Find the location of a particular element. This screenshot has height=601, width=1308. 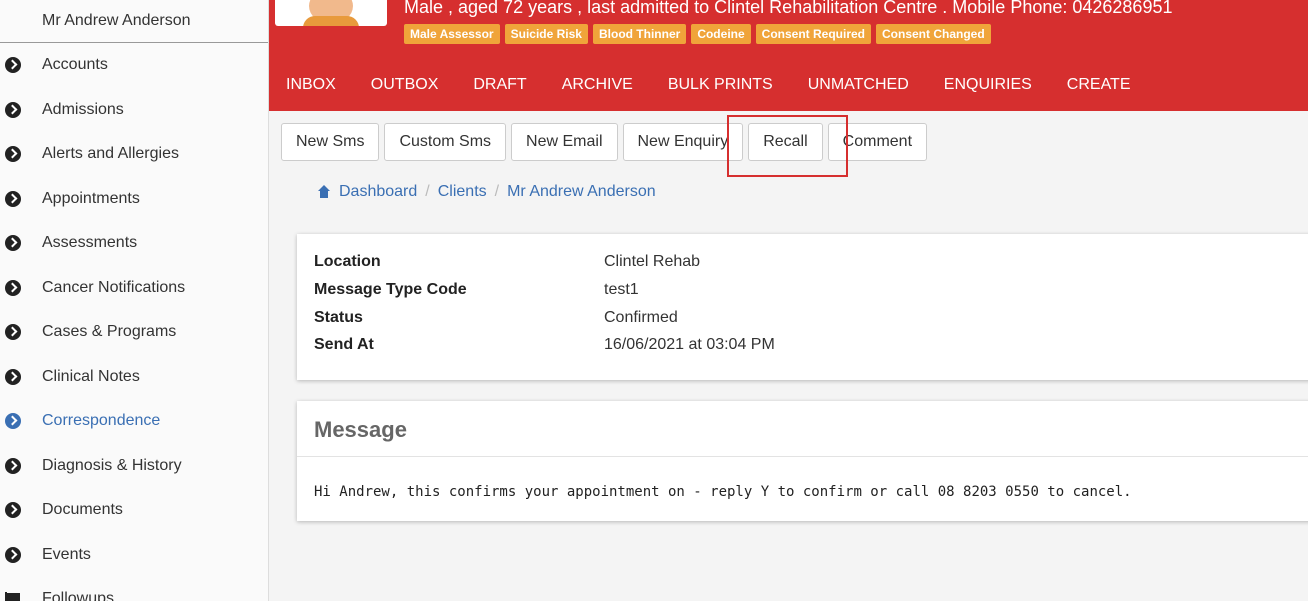

detail-value: Clintel Rehab is located at coordinates (652, 261).